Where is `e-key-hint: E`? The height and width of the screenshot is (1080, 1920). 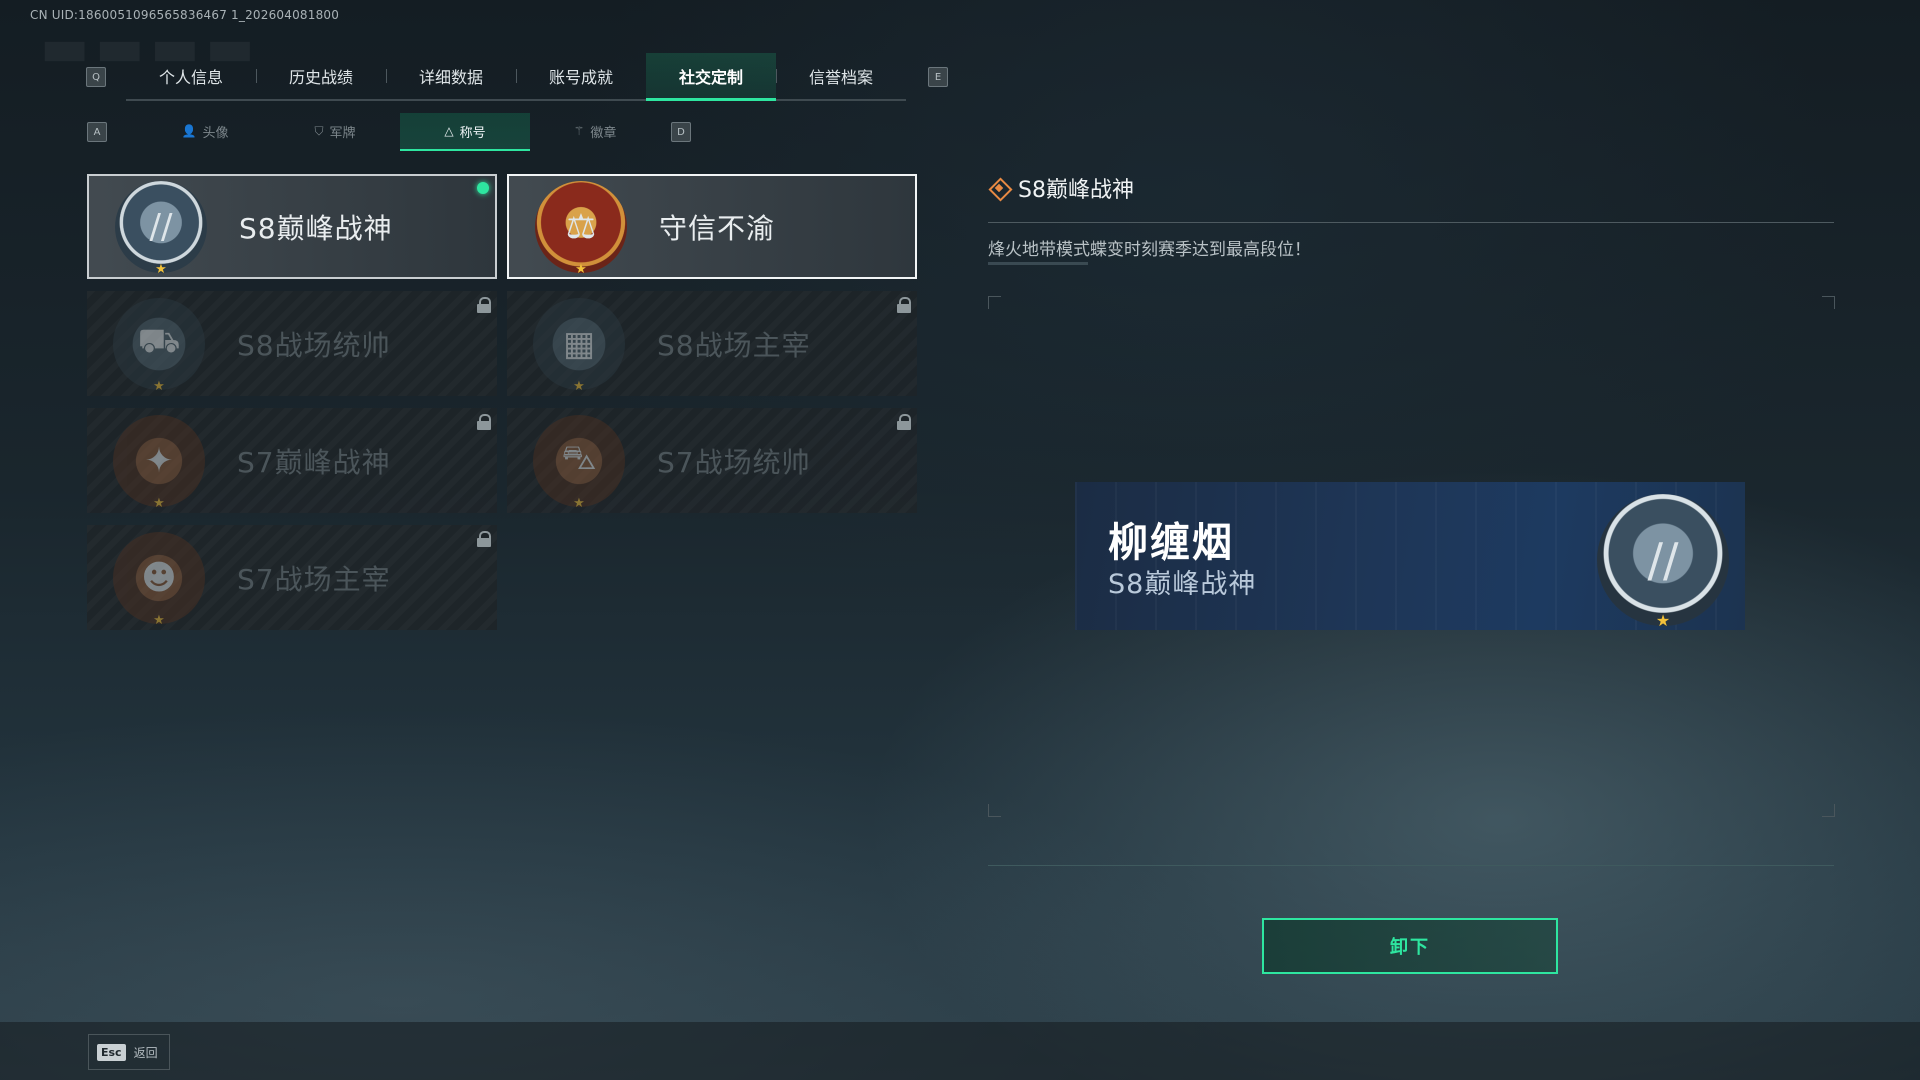 e-key-hint: E is located at coordinates (938, 77).